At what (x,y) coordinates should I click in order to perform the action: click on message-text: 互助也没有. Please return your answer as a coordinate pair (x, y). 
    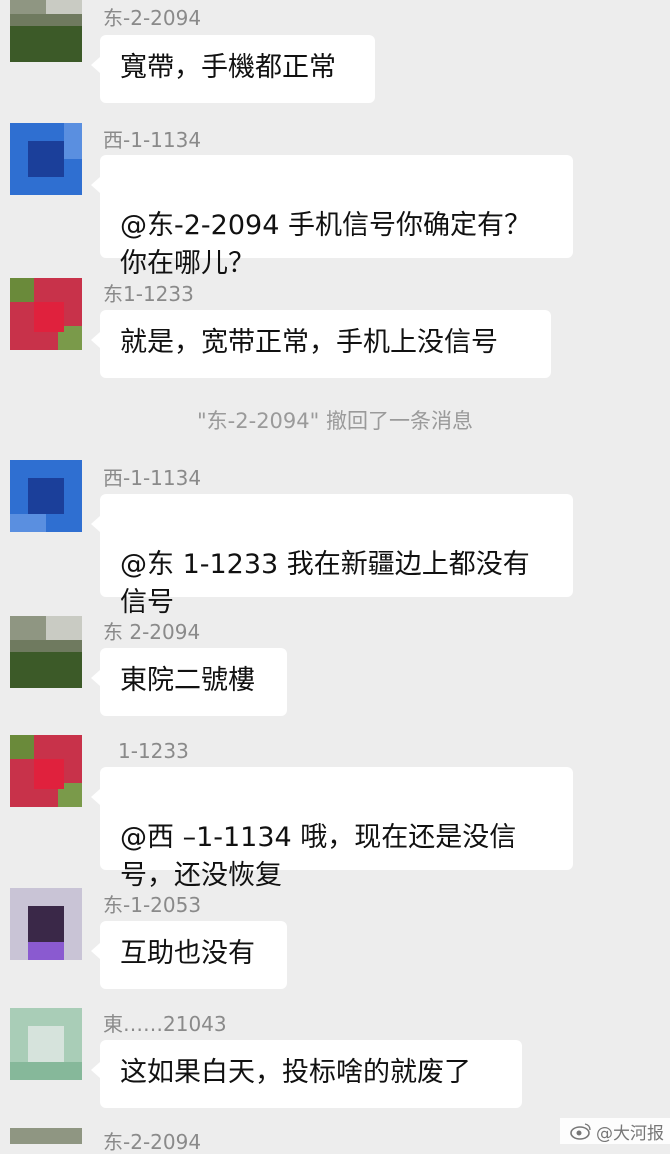
    Looking at the image, I should click on (187, 953).